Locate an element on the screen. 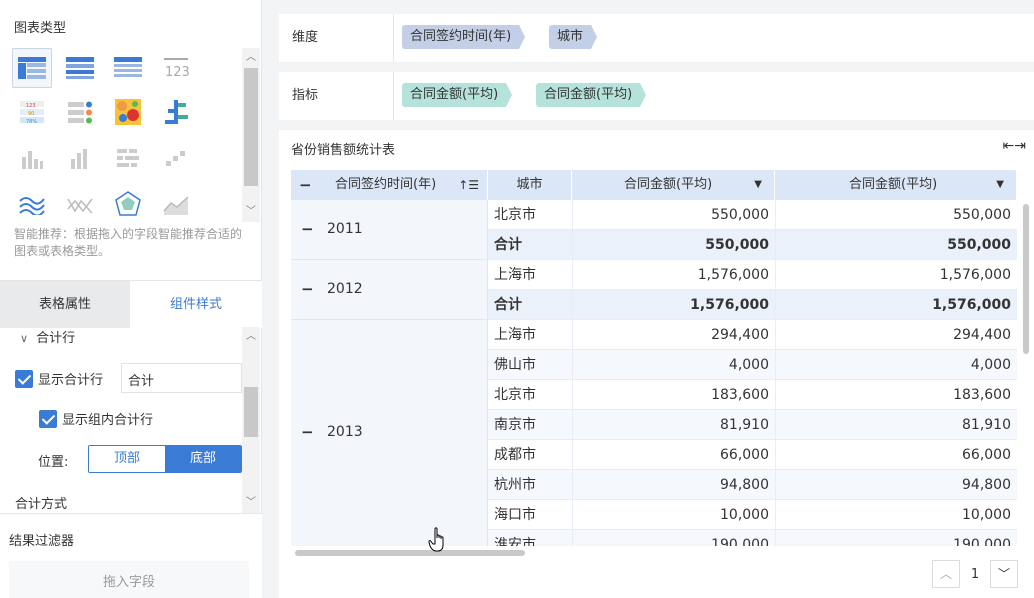 The height and width of the screenshot is (598, 1034). table-row: 淮安市 190,000 190,000 is located at coordinates (752, 538).